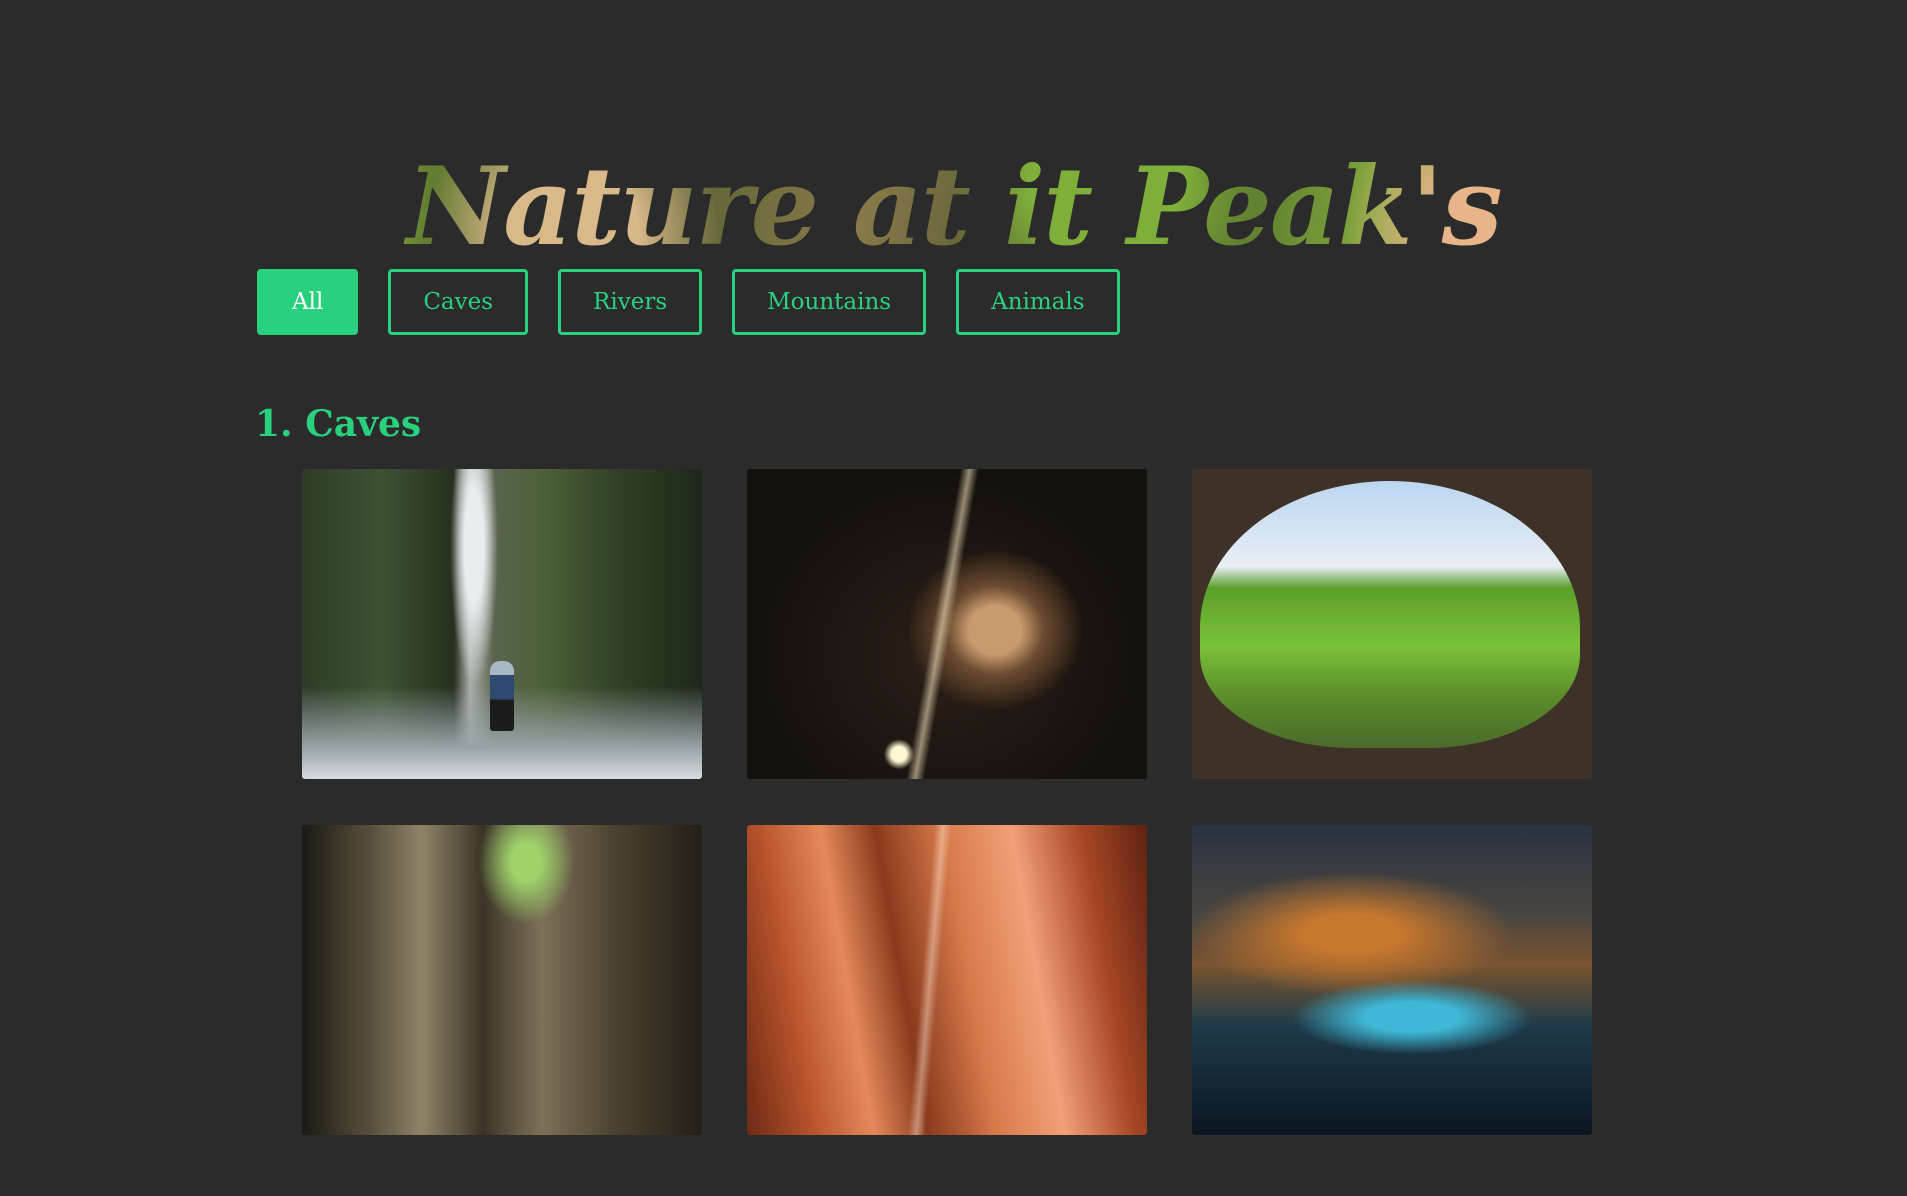 The width and height of the screenshot is (1907, 1196). Describe the element at coordinates (1390, 614) in the screenshot. I see `cave-opening-view` at that location.